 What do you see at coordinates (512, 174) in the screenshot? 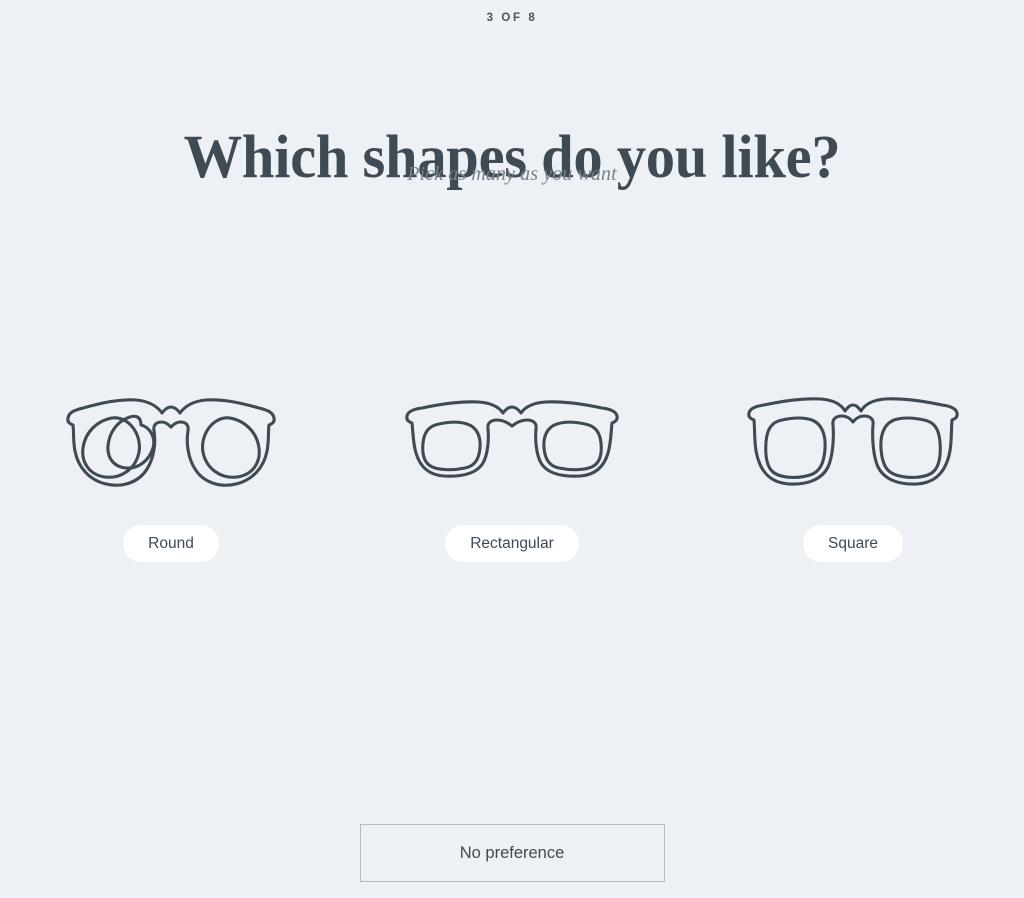
I see `page-subtitle: Pick as many as you want` at bounding box center [512, 174].